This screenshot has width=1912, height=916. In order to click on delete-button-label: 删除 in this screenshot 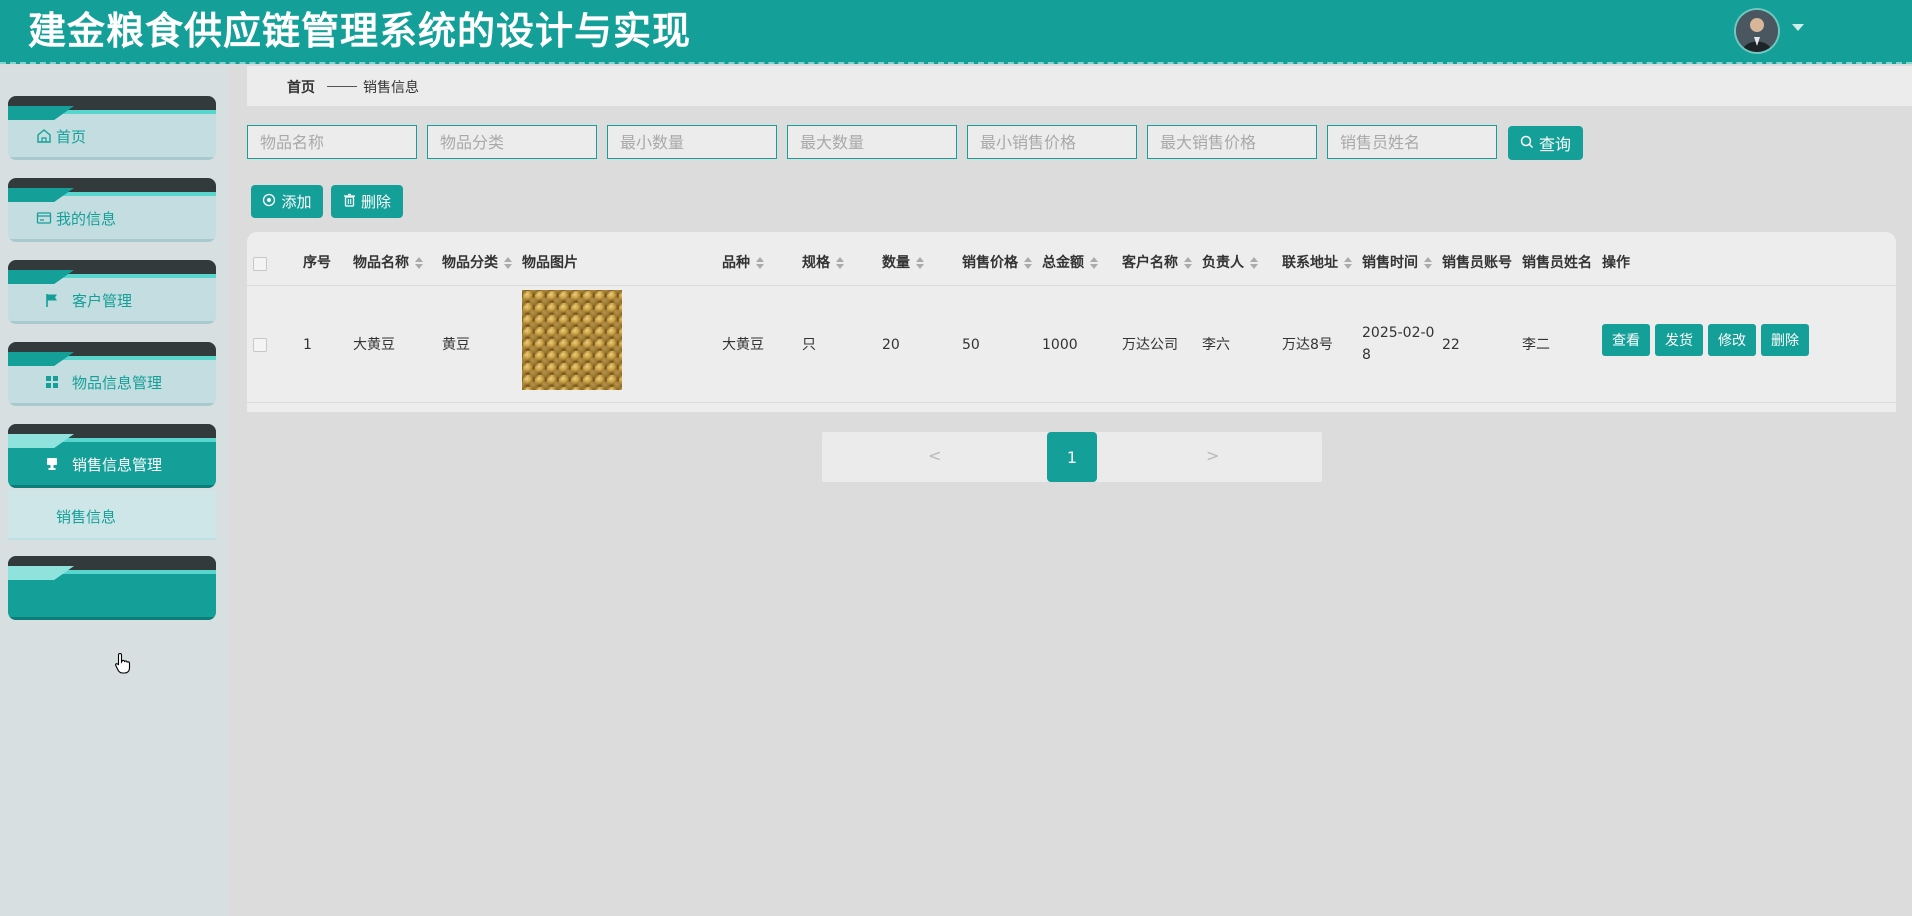, I will do `click(375, 202)`.